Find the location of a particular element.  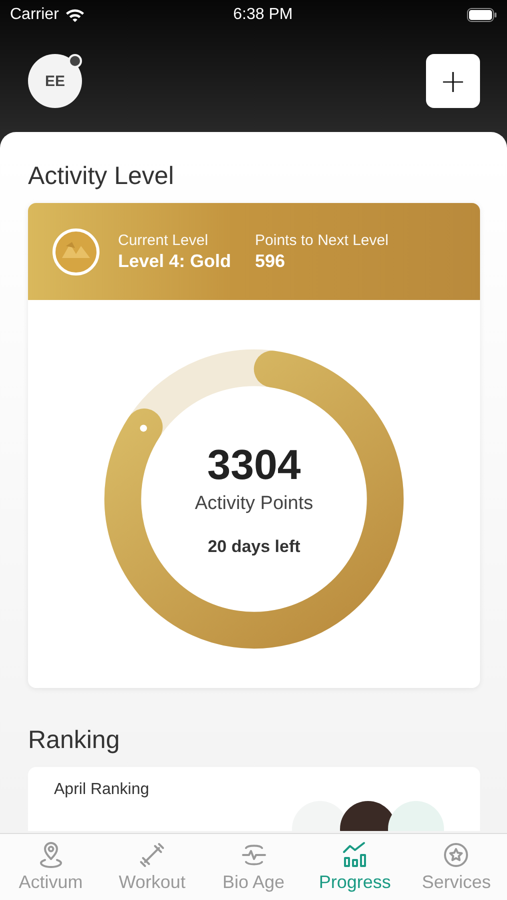

days-left: 20 days left is located at coordinates (254, 547).